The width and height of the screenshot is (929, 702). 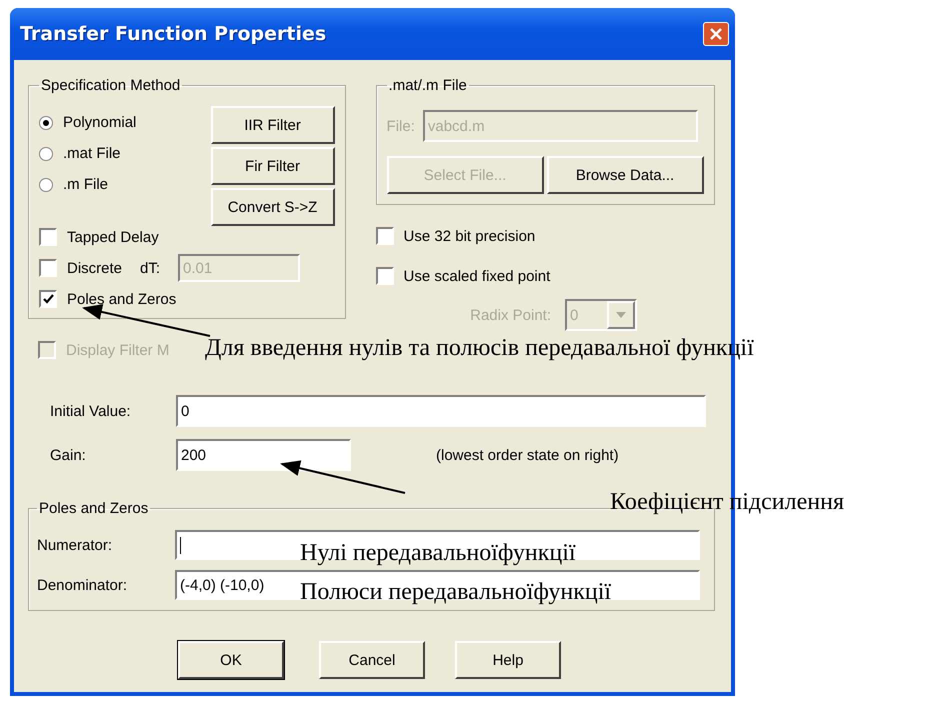 What do you see at coordinates (510, 315) in the screenshot?
I see `radix-label: Radix Point:` at bounding box center [510, 315].